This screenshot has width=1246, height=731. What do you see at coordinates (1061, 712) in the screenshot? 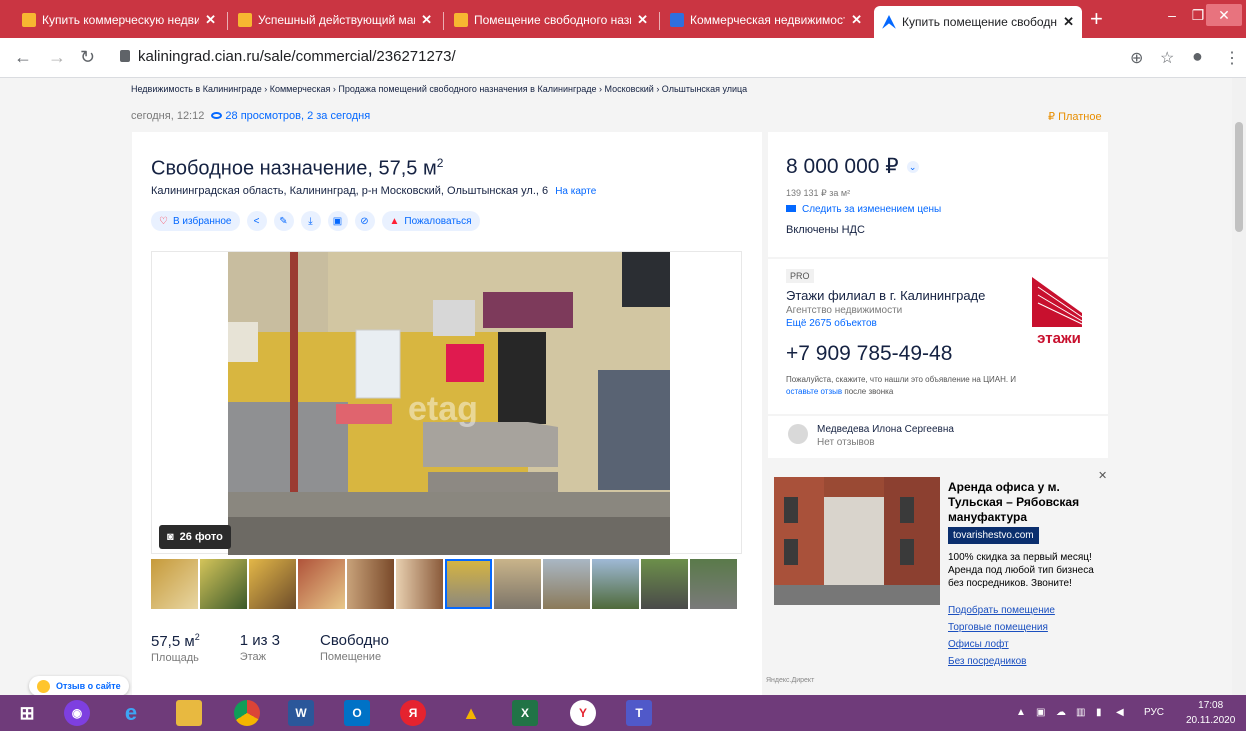
I see `cloud-icon: ☁` at bounding box center [1061, 712].